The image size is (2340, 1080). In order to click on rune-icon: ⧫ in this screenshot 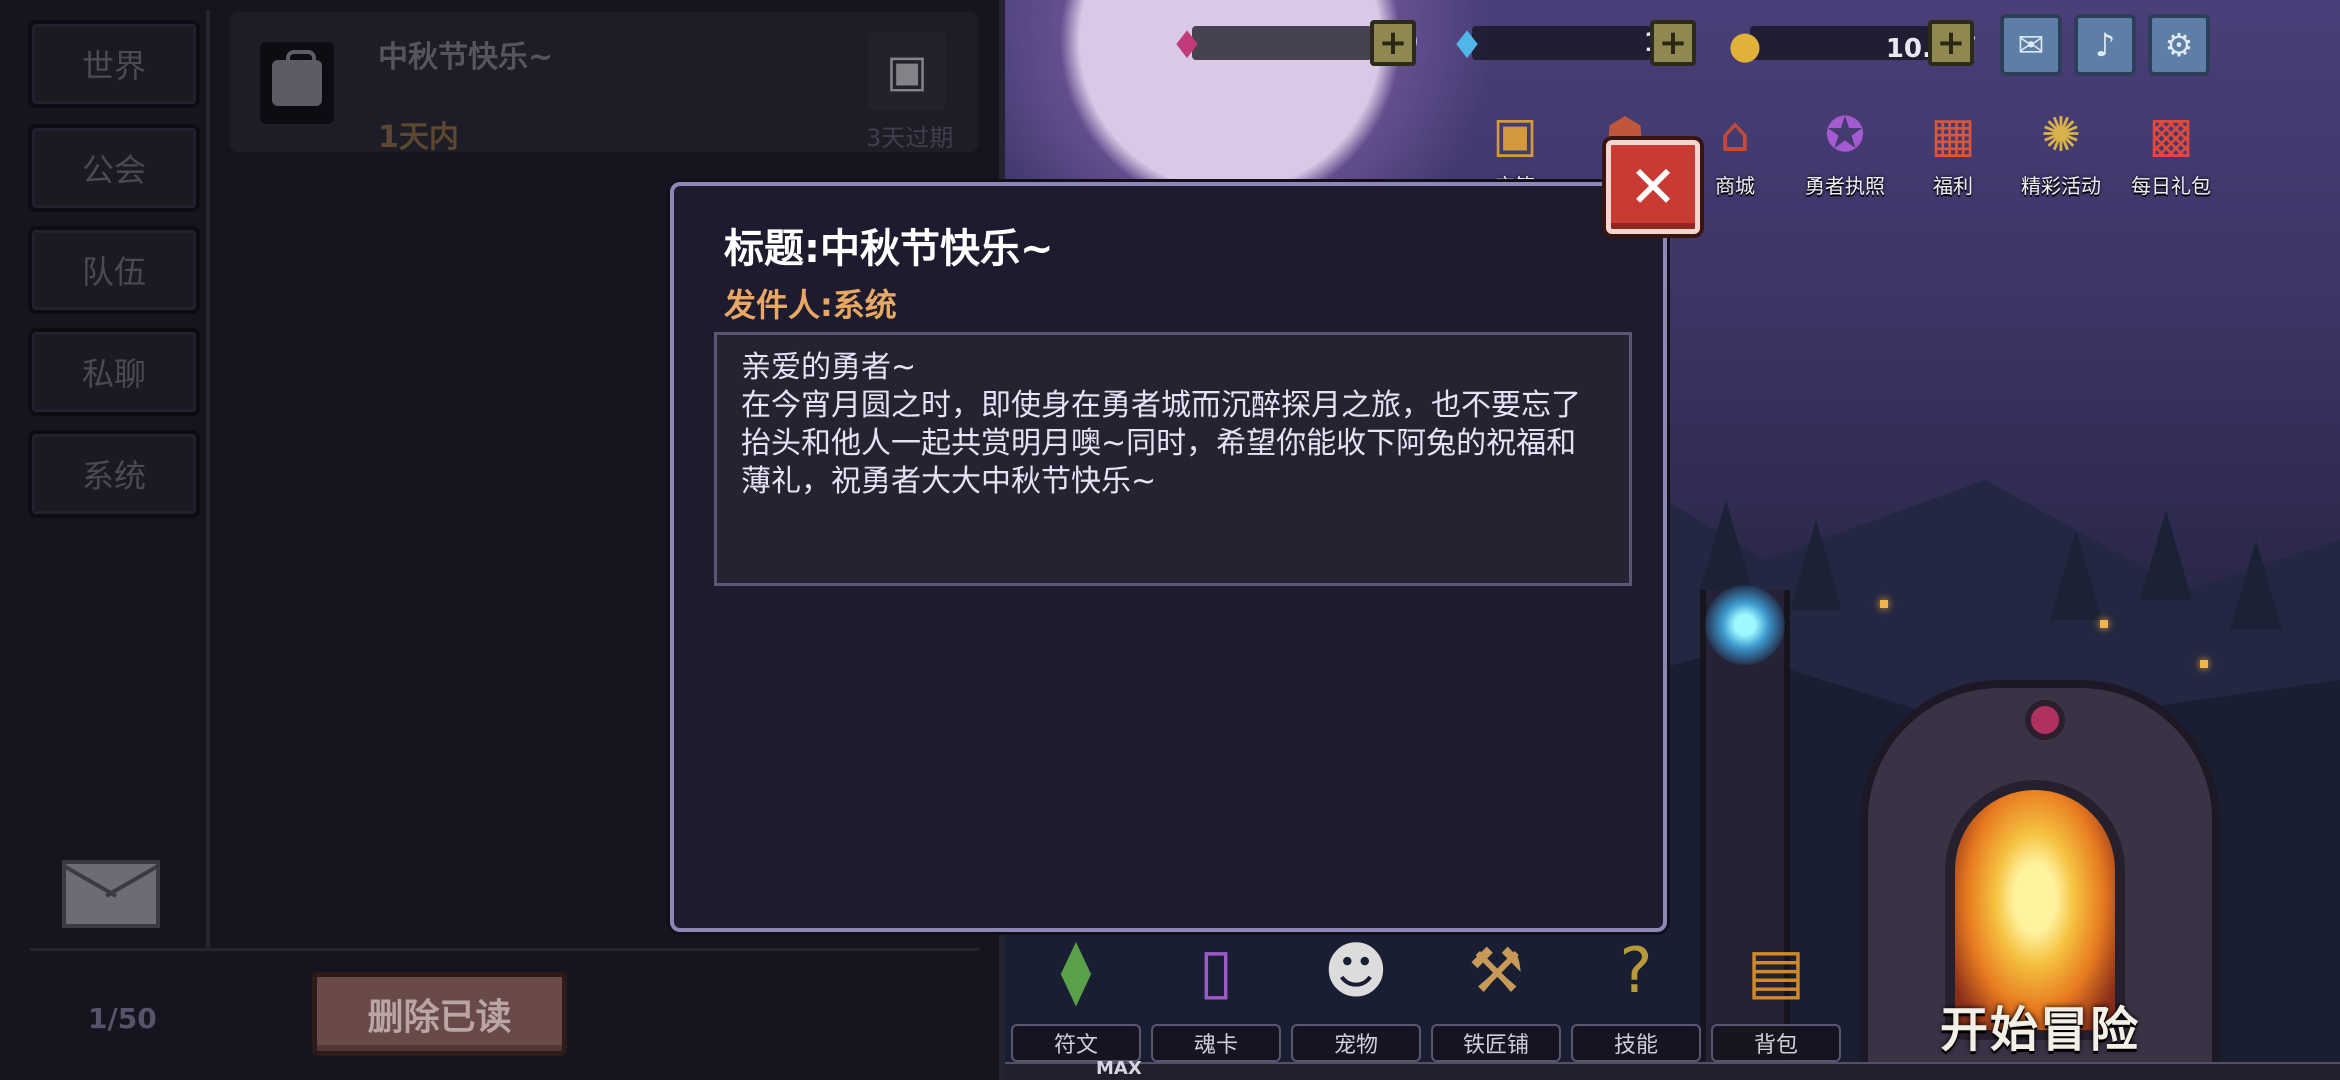, I will do `click(1076, 970)`.